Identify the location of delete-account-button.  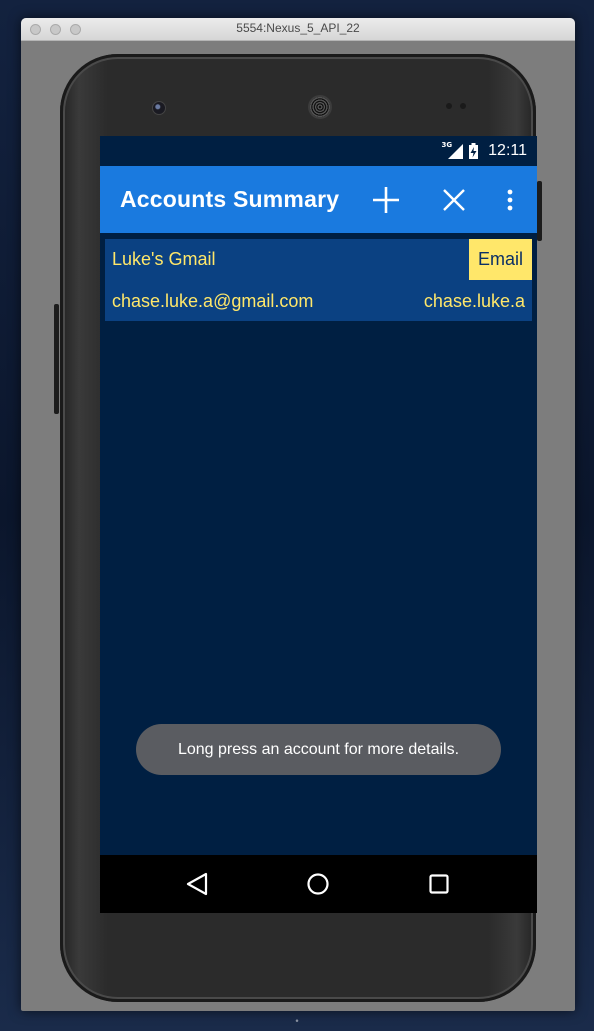
(454, 200).